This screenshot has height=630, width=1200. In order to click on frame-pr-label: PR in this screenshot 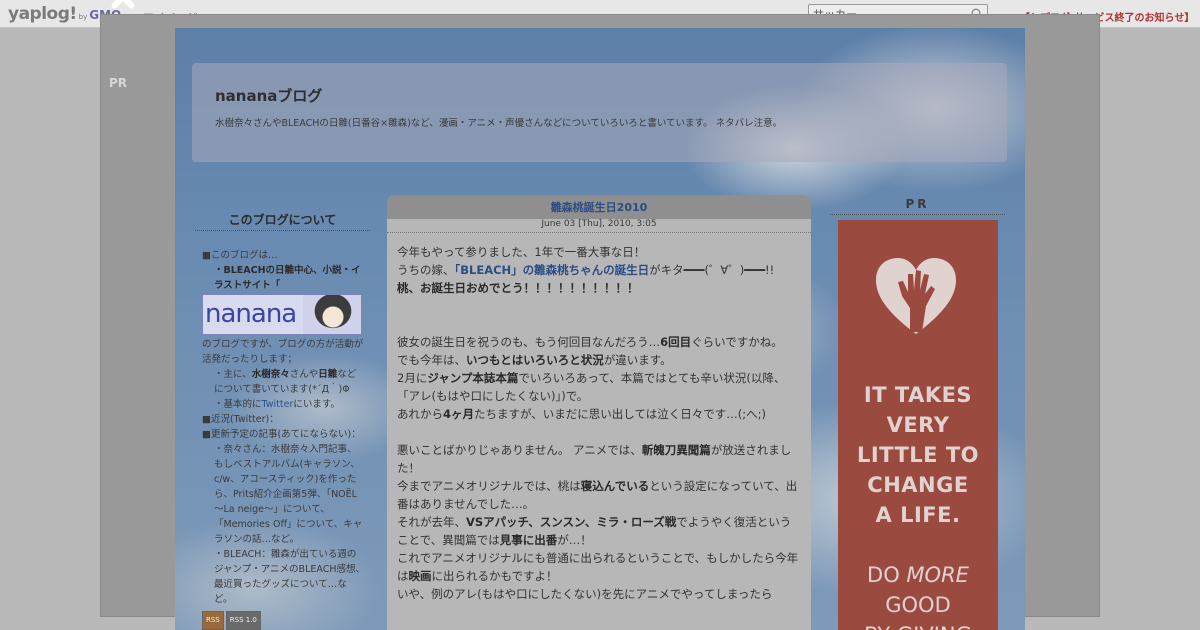, I will do `click(118, 83)`.